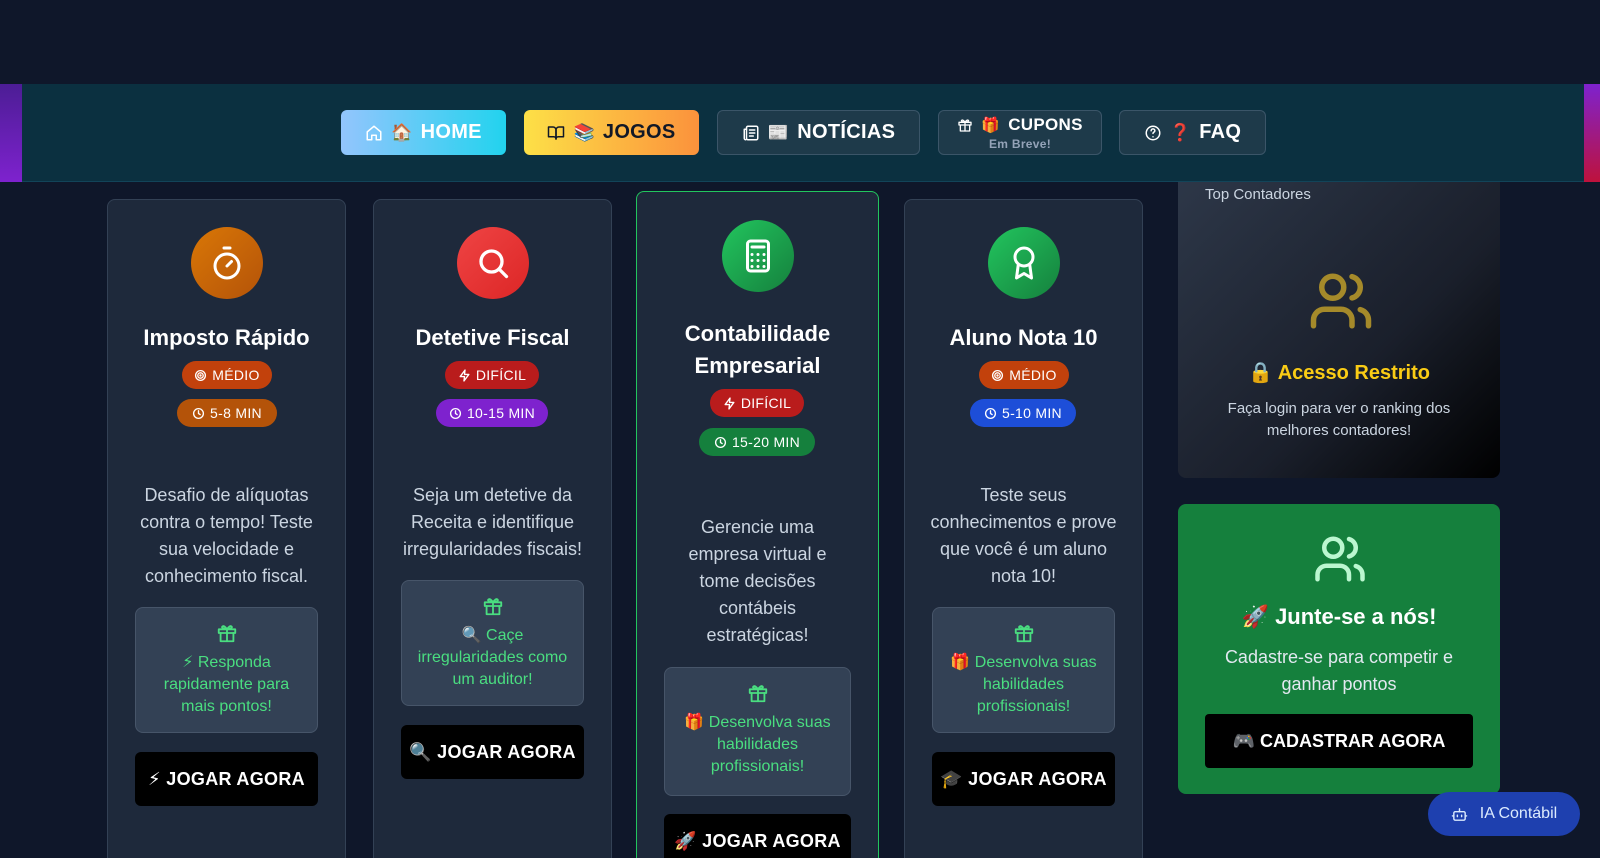 This screenshot has height=858, width=1600. I want to click on stopwatch-icon, so click(227, 263).